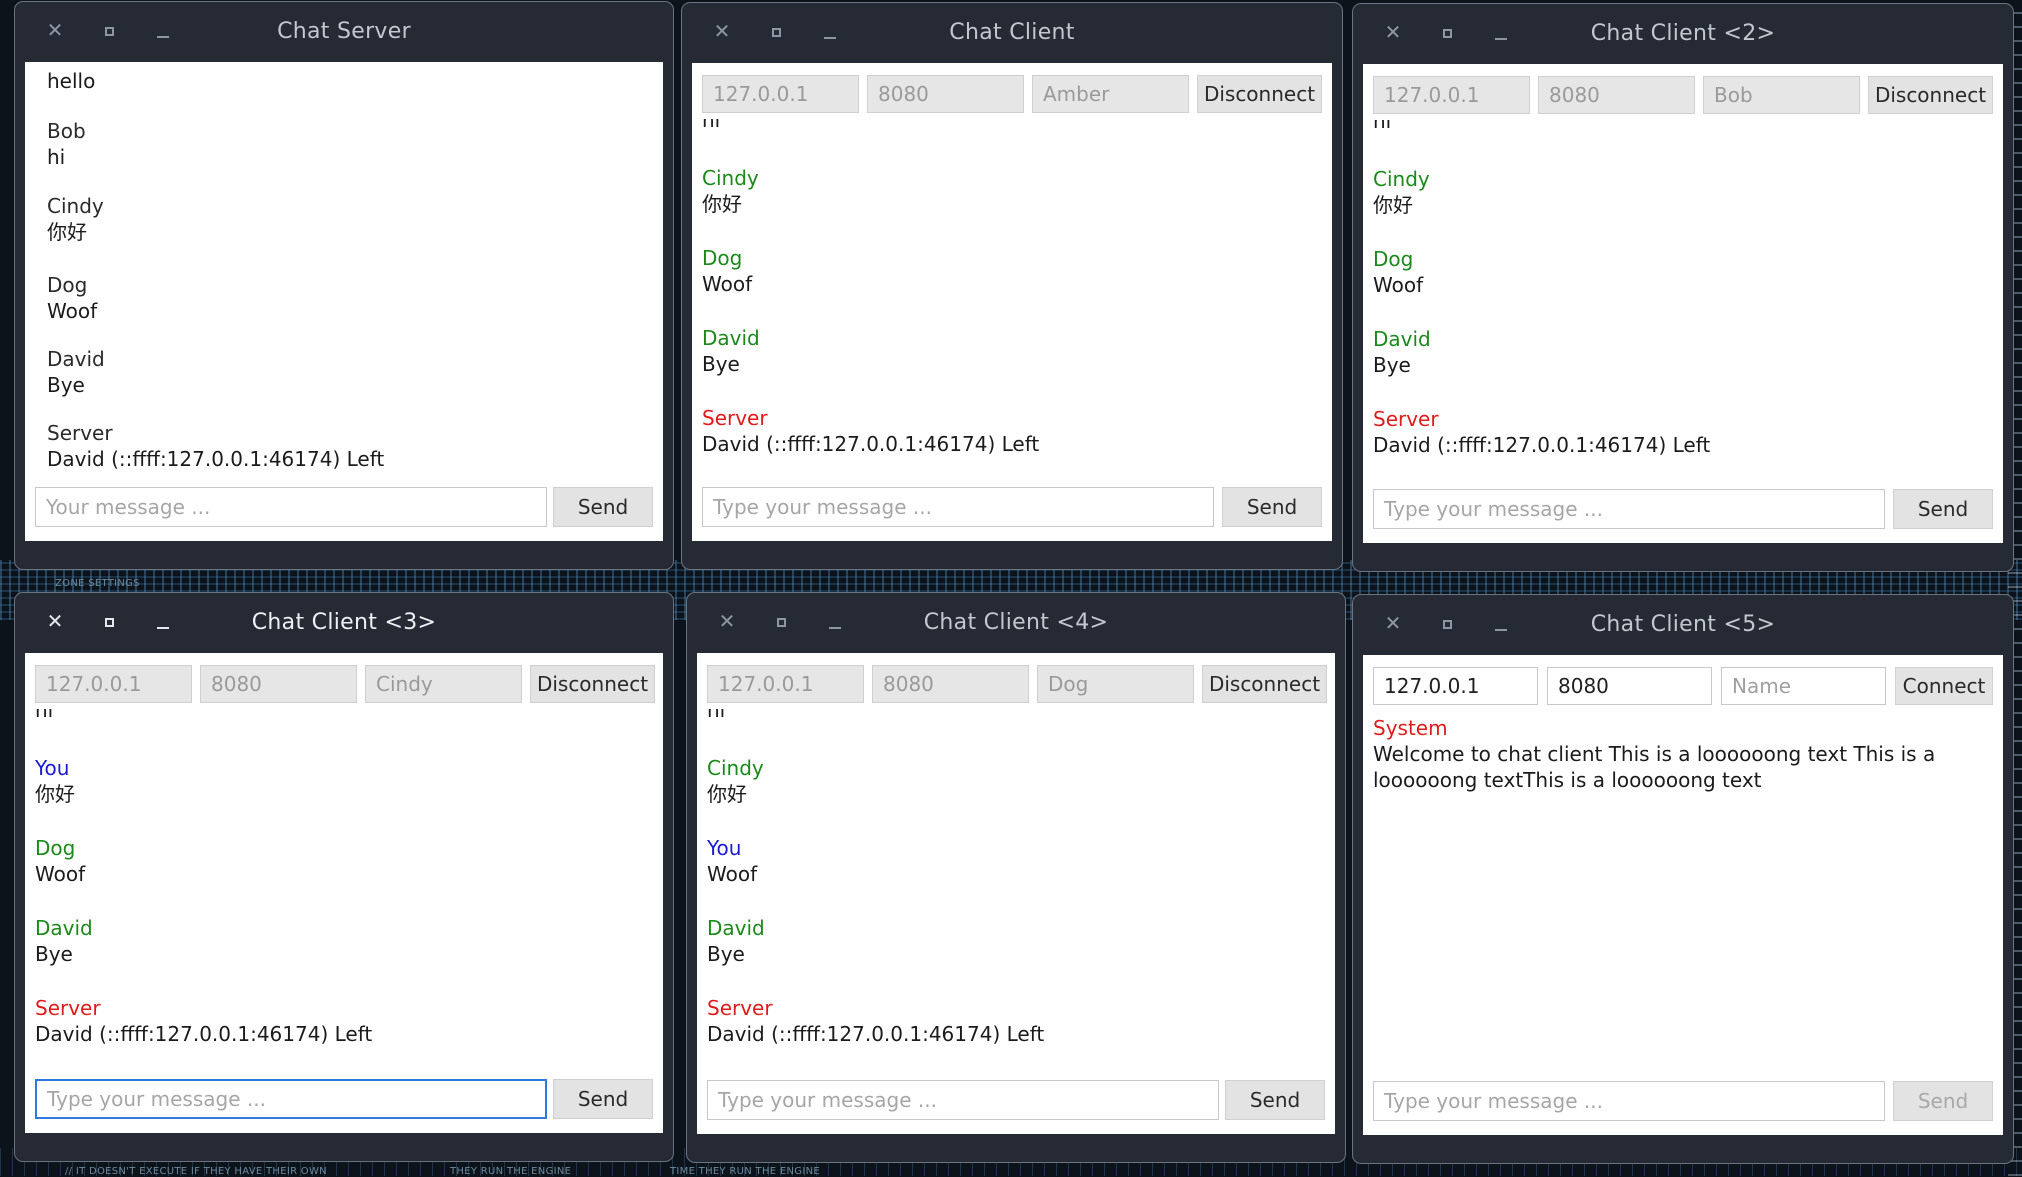 This screenshot has width=2022, height=1177. I want to click on message-sender: Cindy, so click(1401, 179).